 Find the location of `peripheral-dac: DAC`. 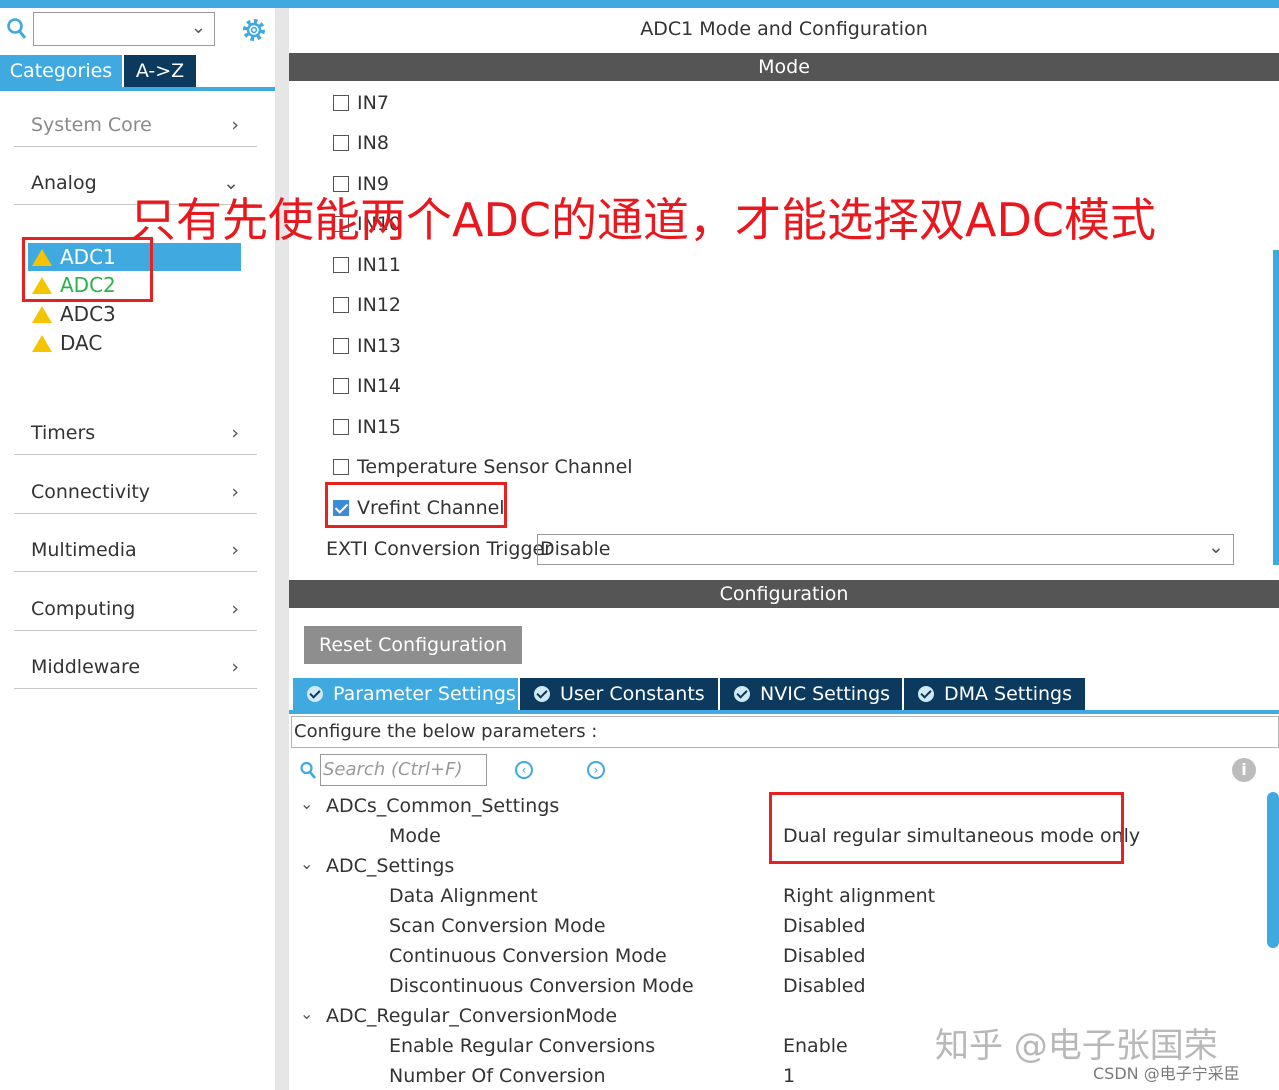

peripheral-dac: DAC is located at coordinates (67, 343).